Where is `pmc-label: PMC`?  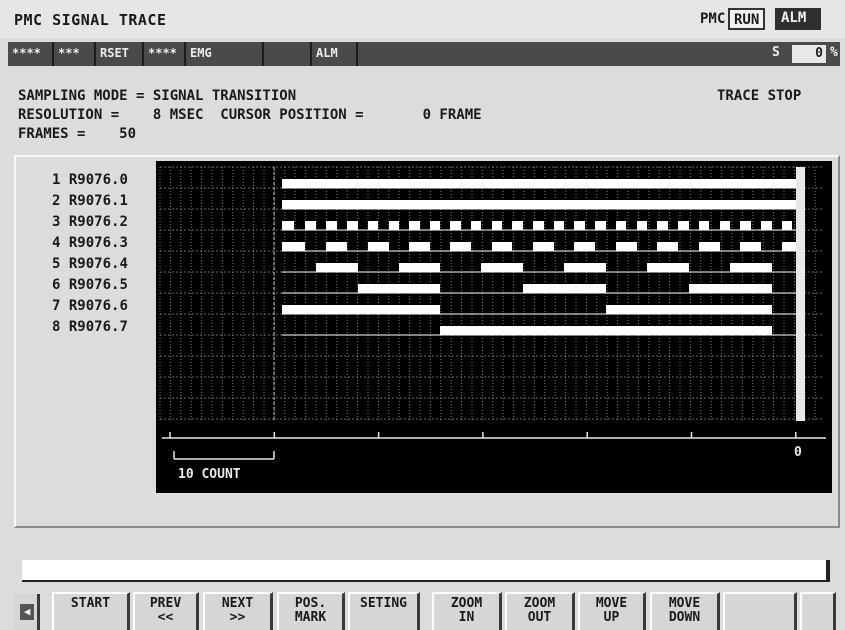
pmc-label: PMC is located at coordinates (713, 19).